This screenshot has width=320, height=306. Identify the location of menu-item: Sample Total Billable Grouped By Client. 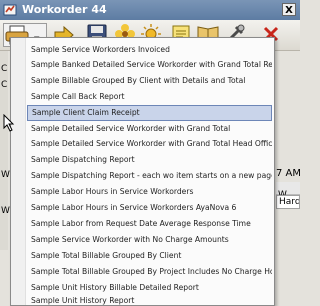
(149, 256).